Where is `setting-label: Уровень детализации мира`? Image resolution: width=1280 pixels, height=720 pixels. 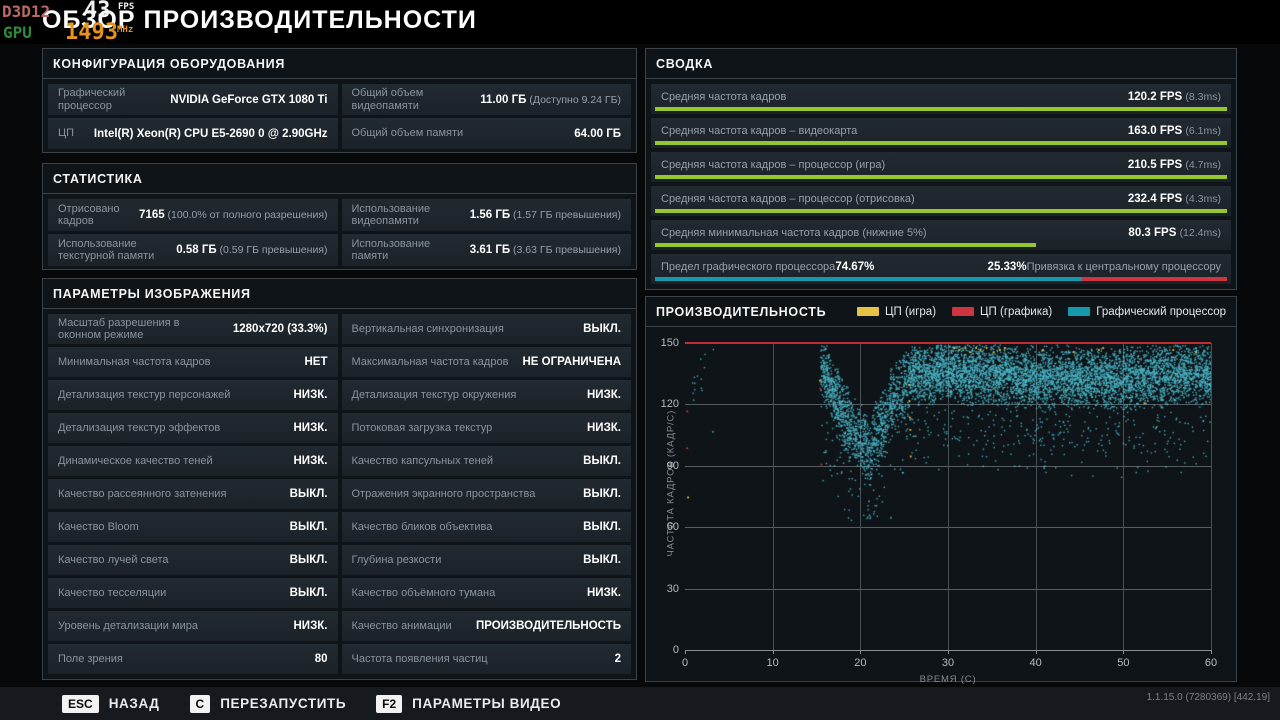
setting-label: Уровень детализации мира is located at coordinates (128, 625).